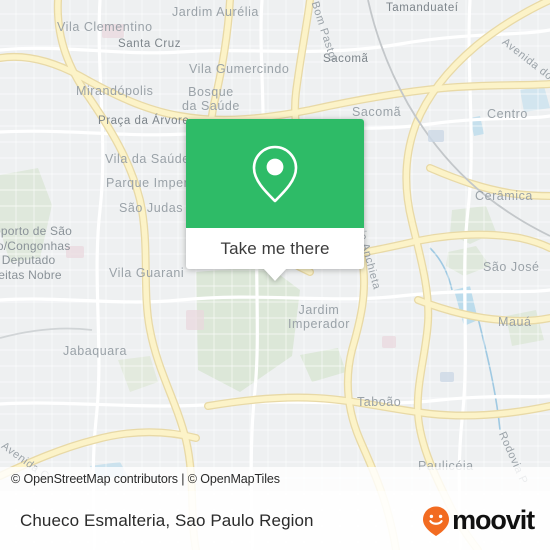 The height and width of the screenshot is (550, 550). I want to click on callout-action-panel: Take me there, so click(275, 248).